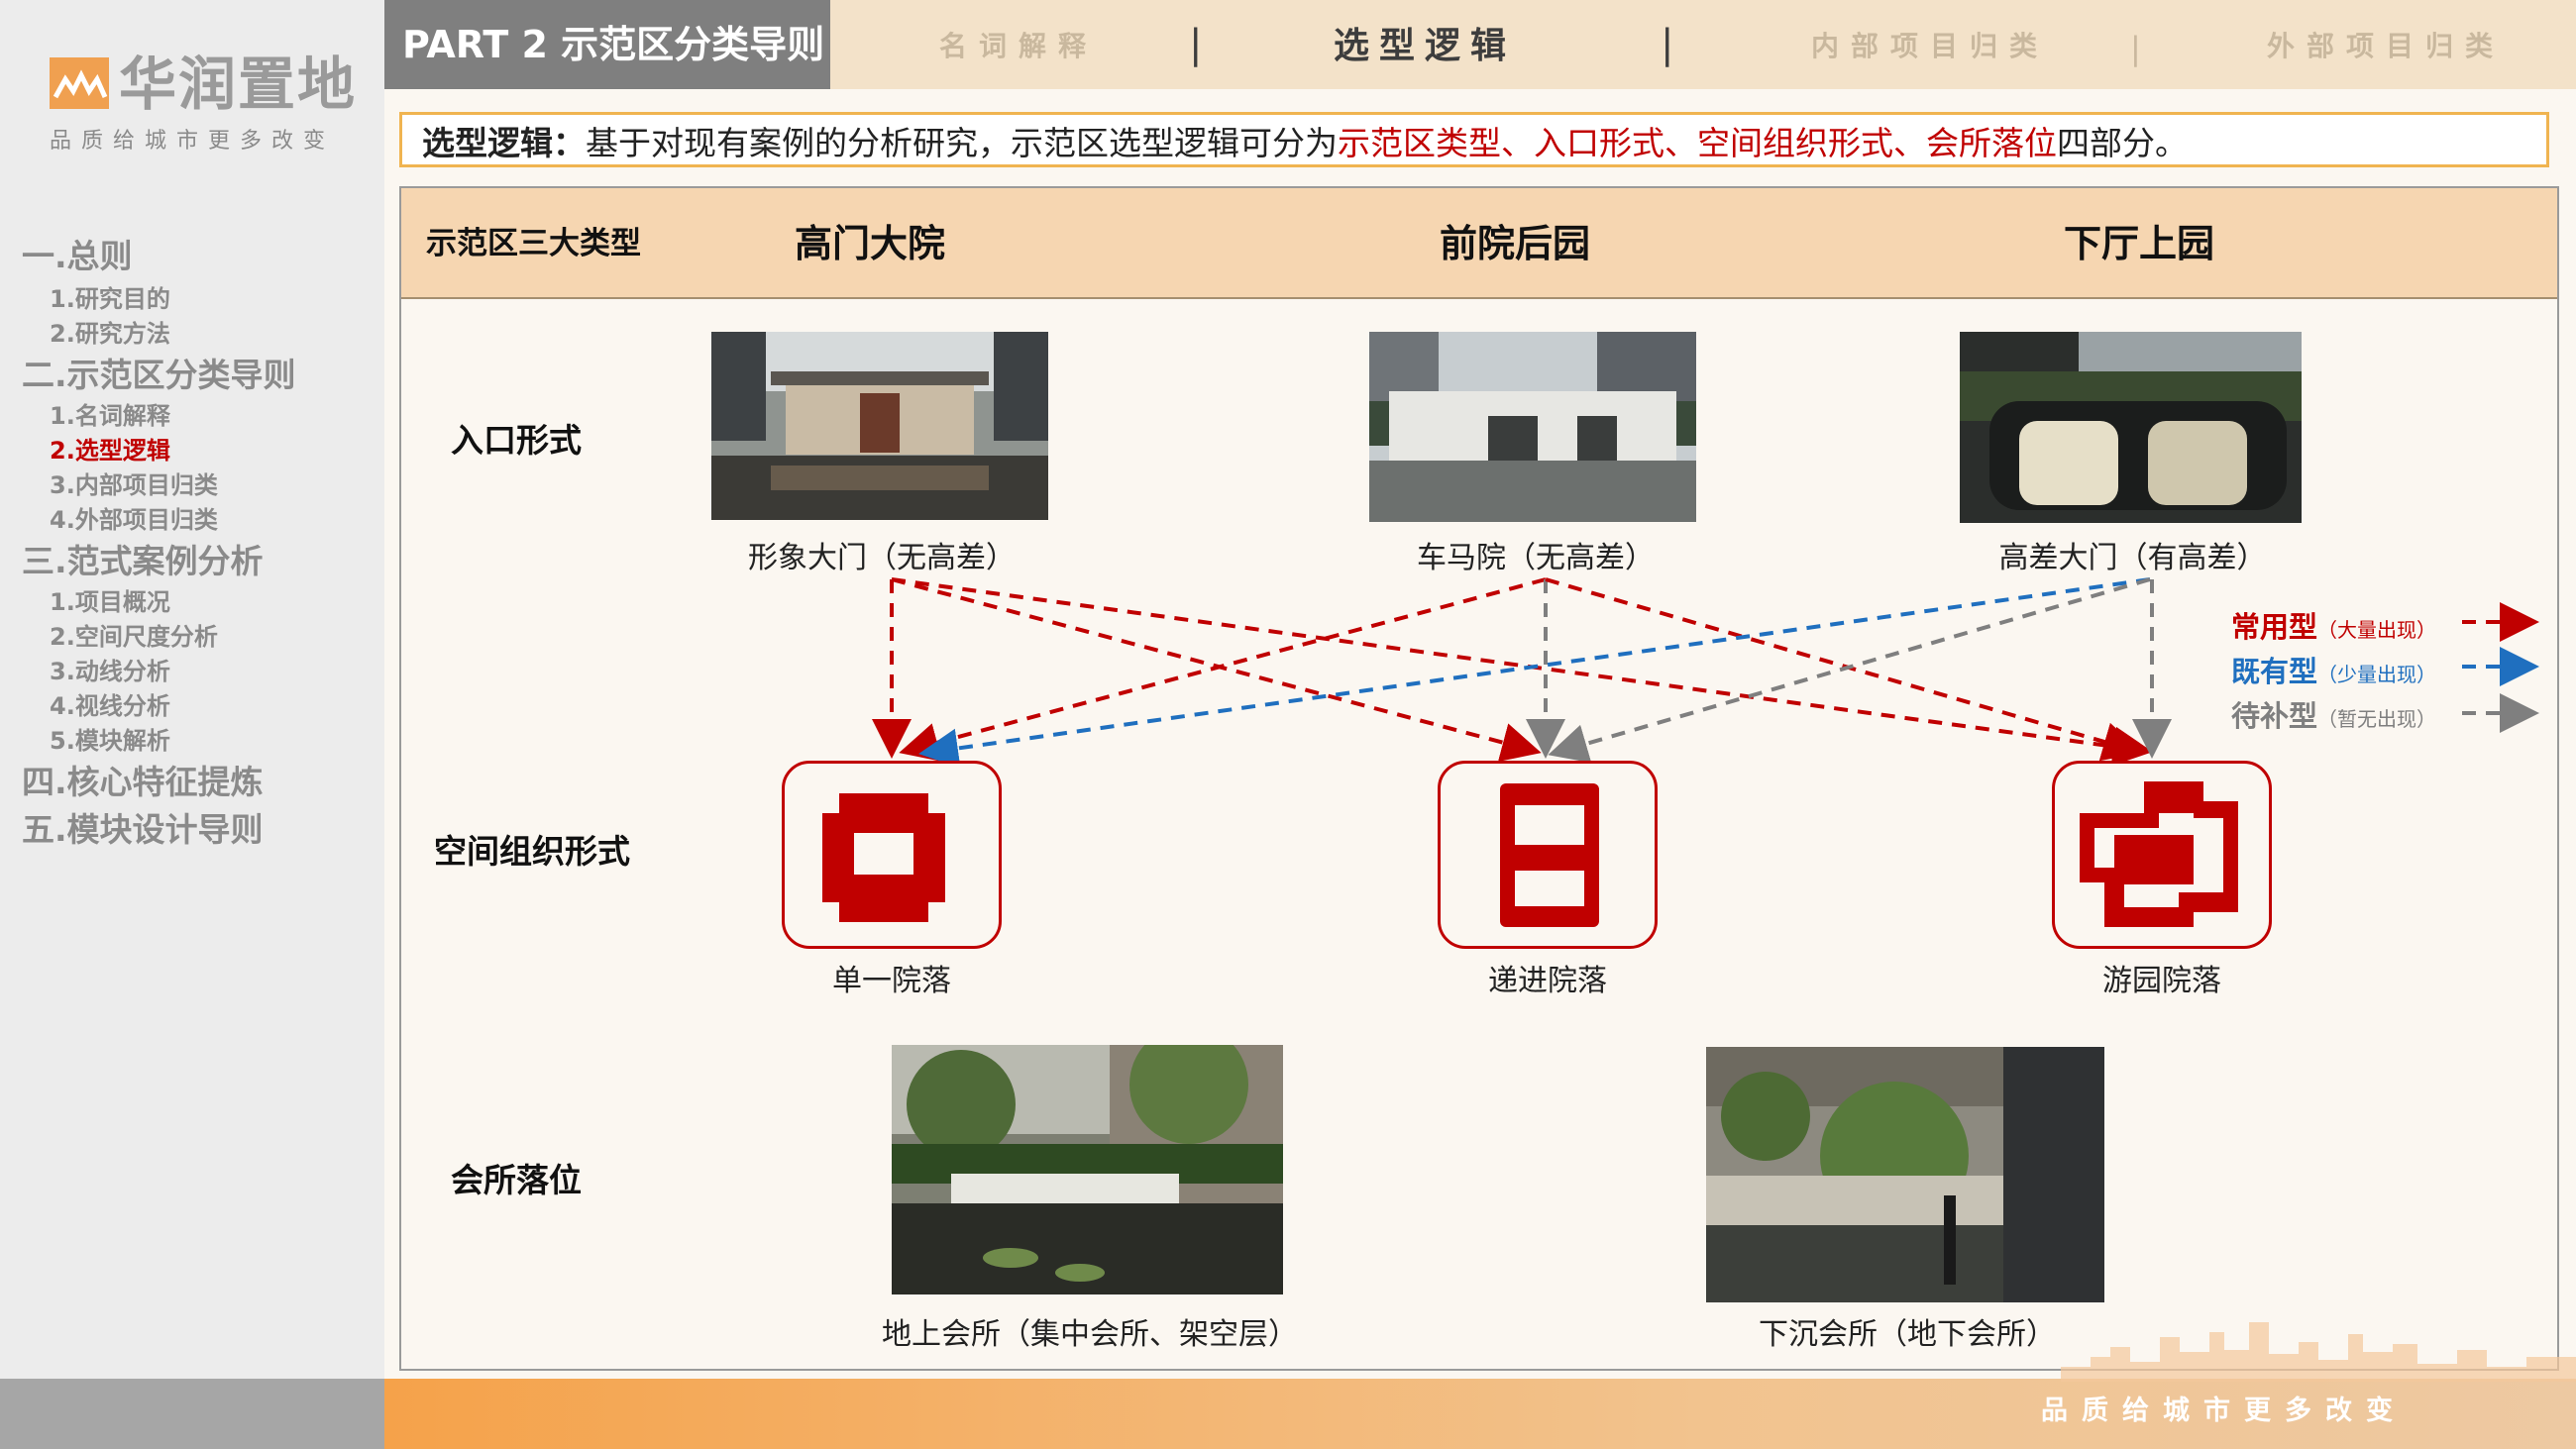 The width and height of the screenshot is (2576, 1449). I want to click on skyline-decoration-icon, so click(2318, 1352).